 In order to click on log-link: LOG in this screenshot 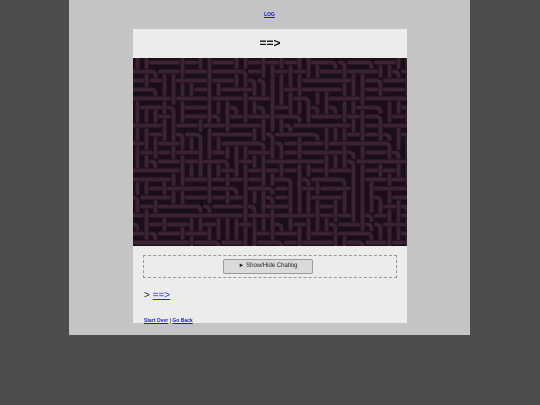, I will do `click(269, 15)`.